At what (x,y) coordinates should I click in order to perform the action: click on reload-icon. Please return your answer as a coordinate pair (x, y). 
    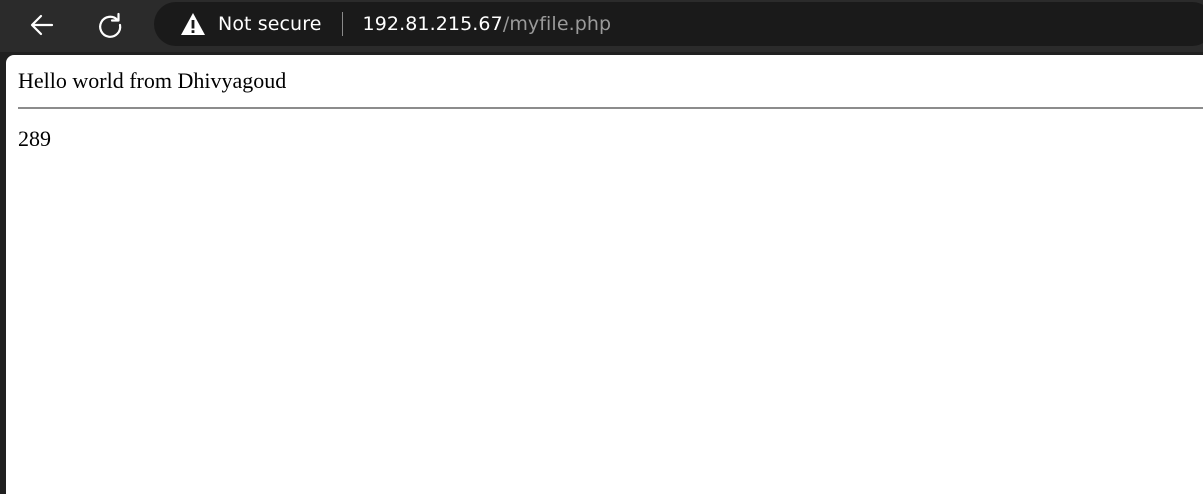
    Looking at the image, I should click on (110, 25).